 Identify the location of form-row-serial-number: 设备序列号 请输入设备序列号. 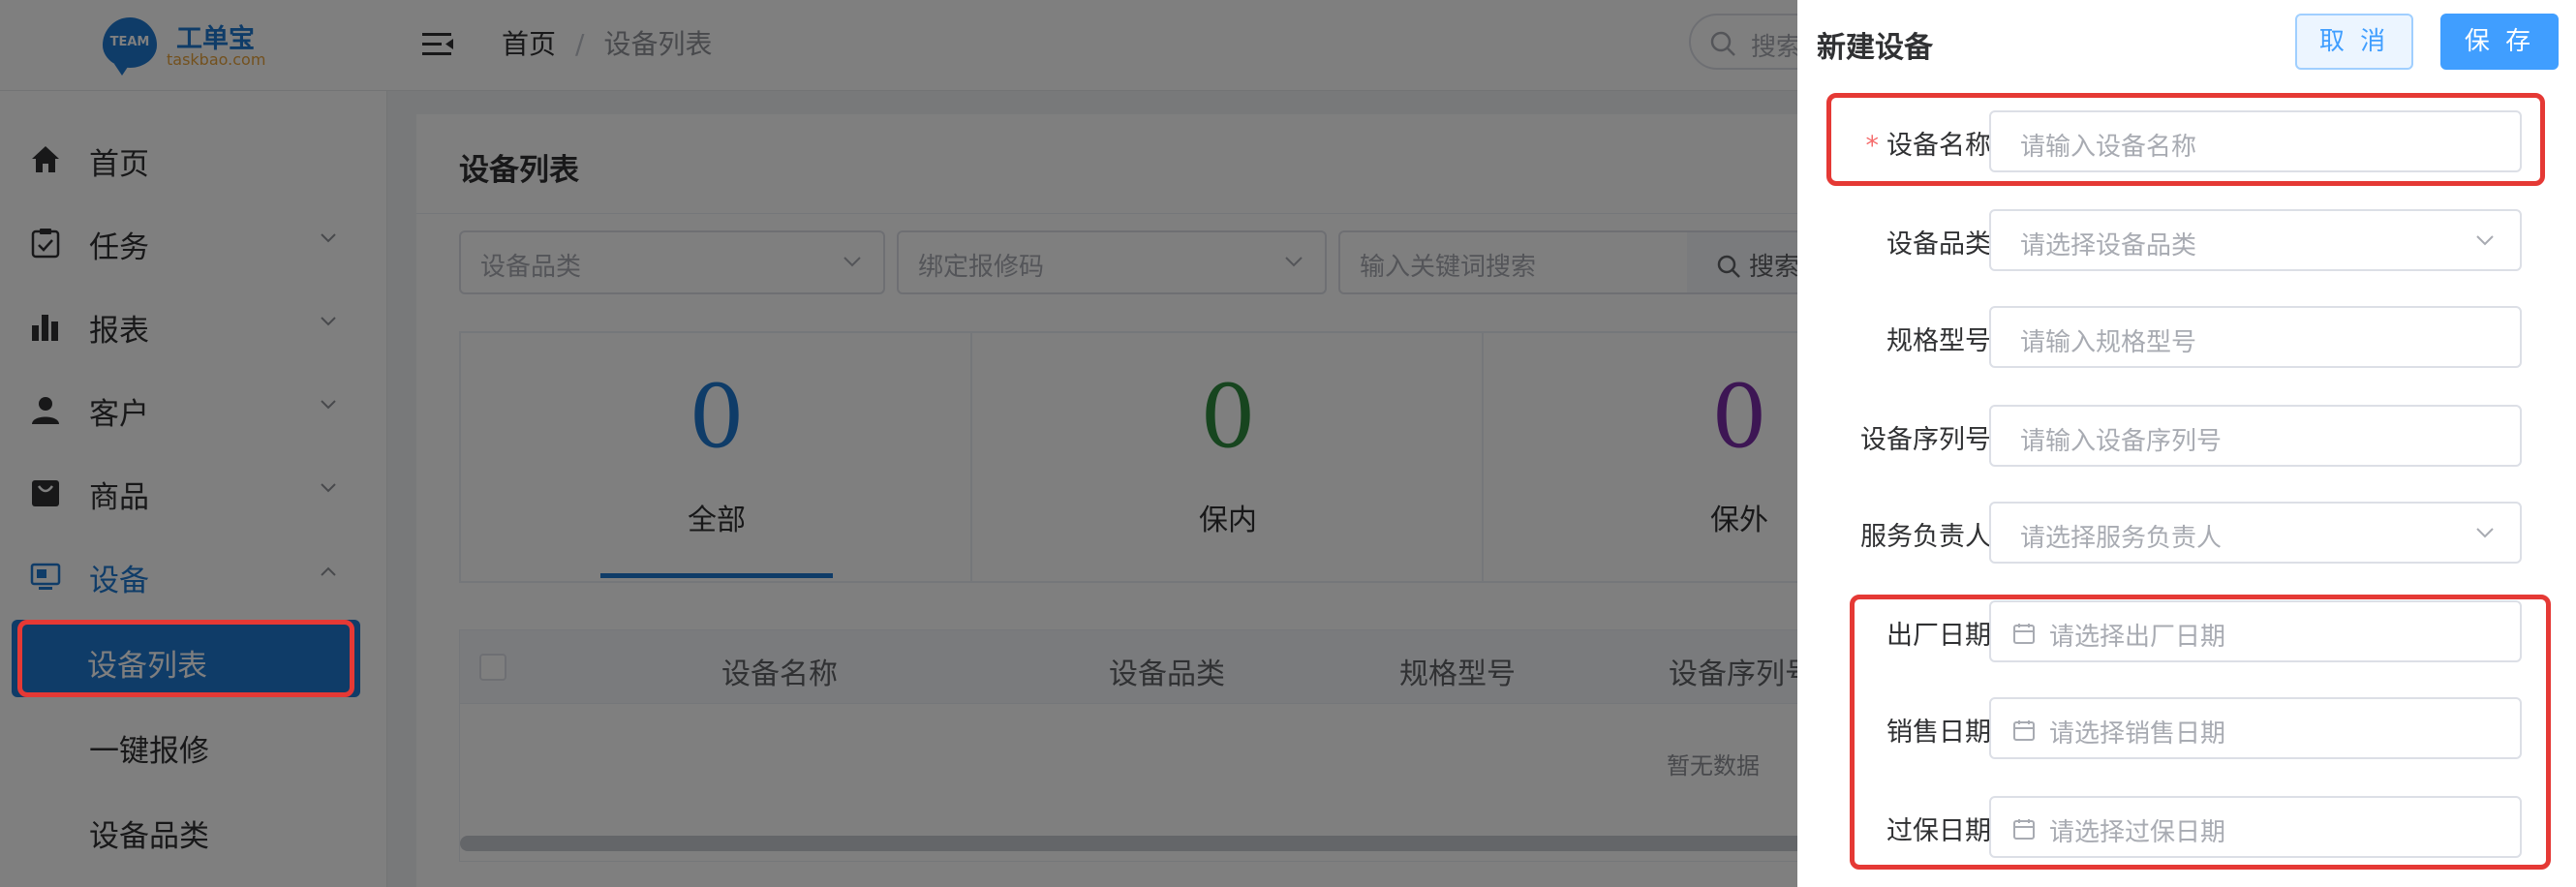
(2186, 438).